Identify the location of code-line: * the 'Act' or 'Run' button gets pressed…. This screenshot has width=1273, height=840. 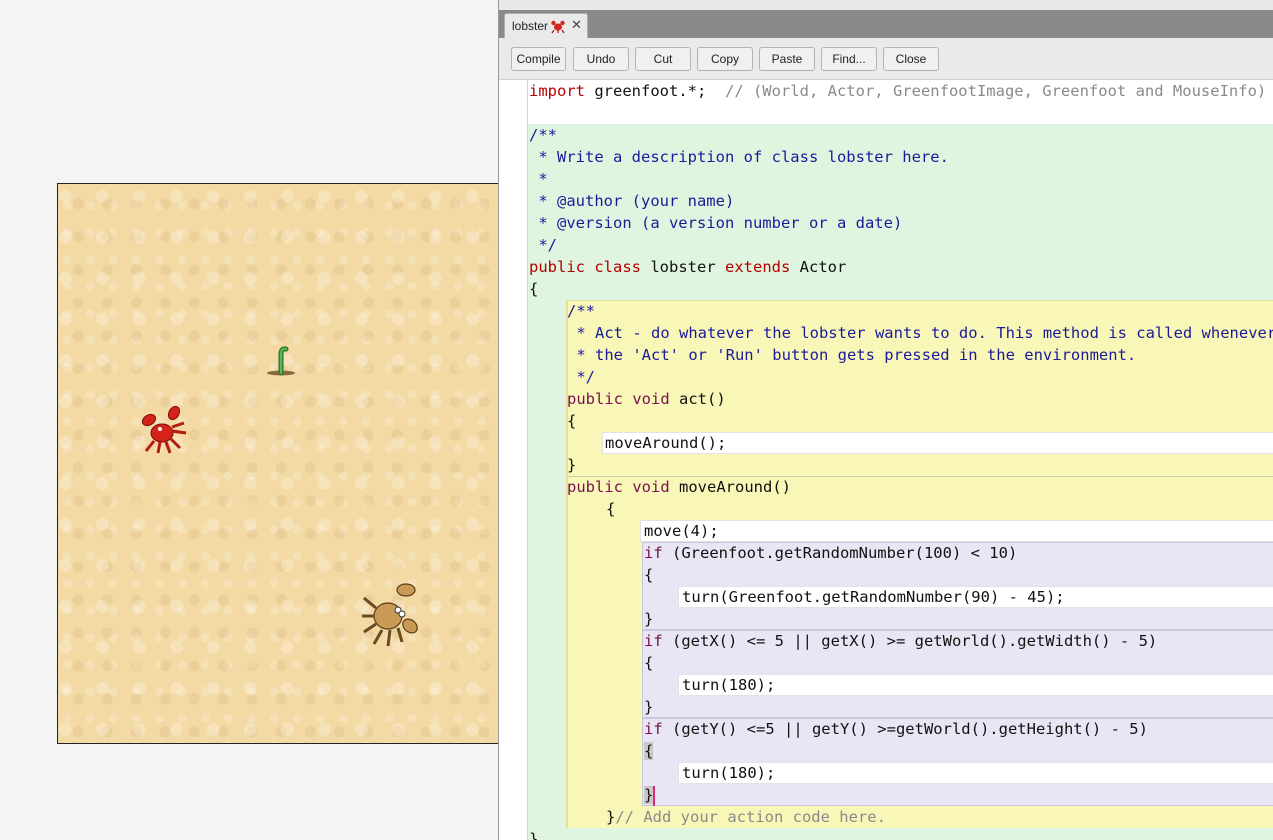
(851, 355).